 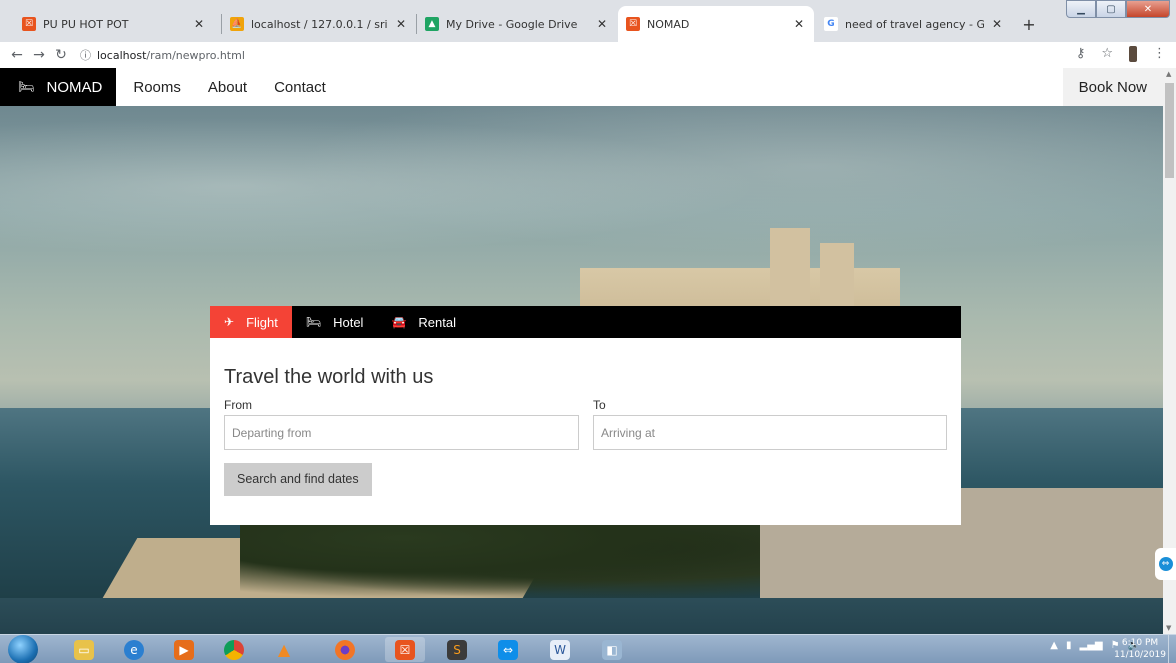 I want to click on car-icon: 🚘, so click(x=399, y=322).